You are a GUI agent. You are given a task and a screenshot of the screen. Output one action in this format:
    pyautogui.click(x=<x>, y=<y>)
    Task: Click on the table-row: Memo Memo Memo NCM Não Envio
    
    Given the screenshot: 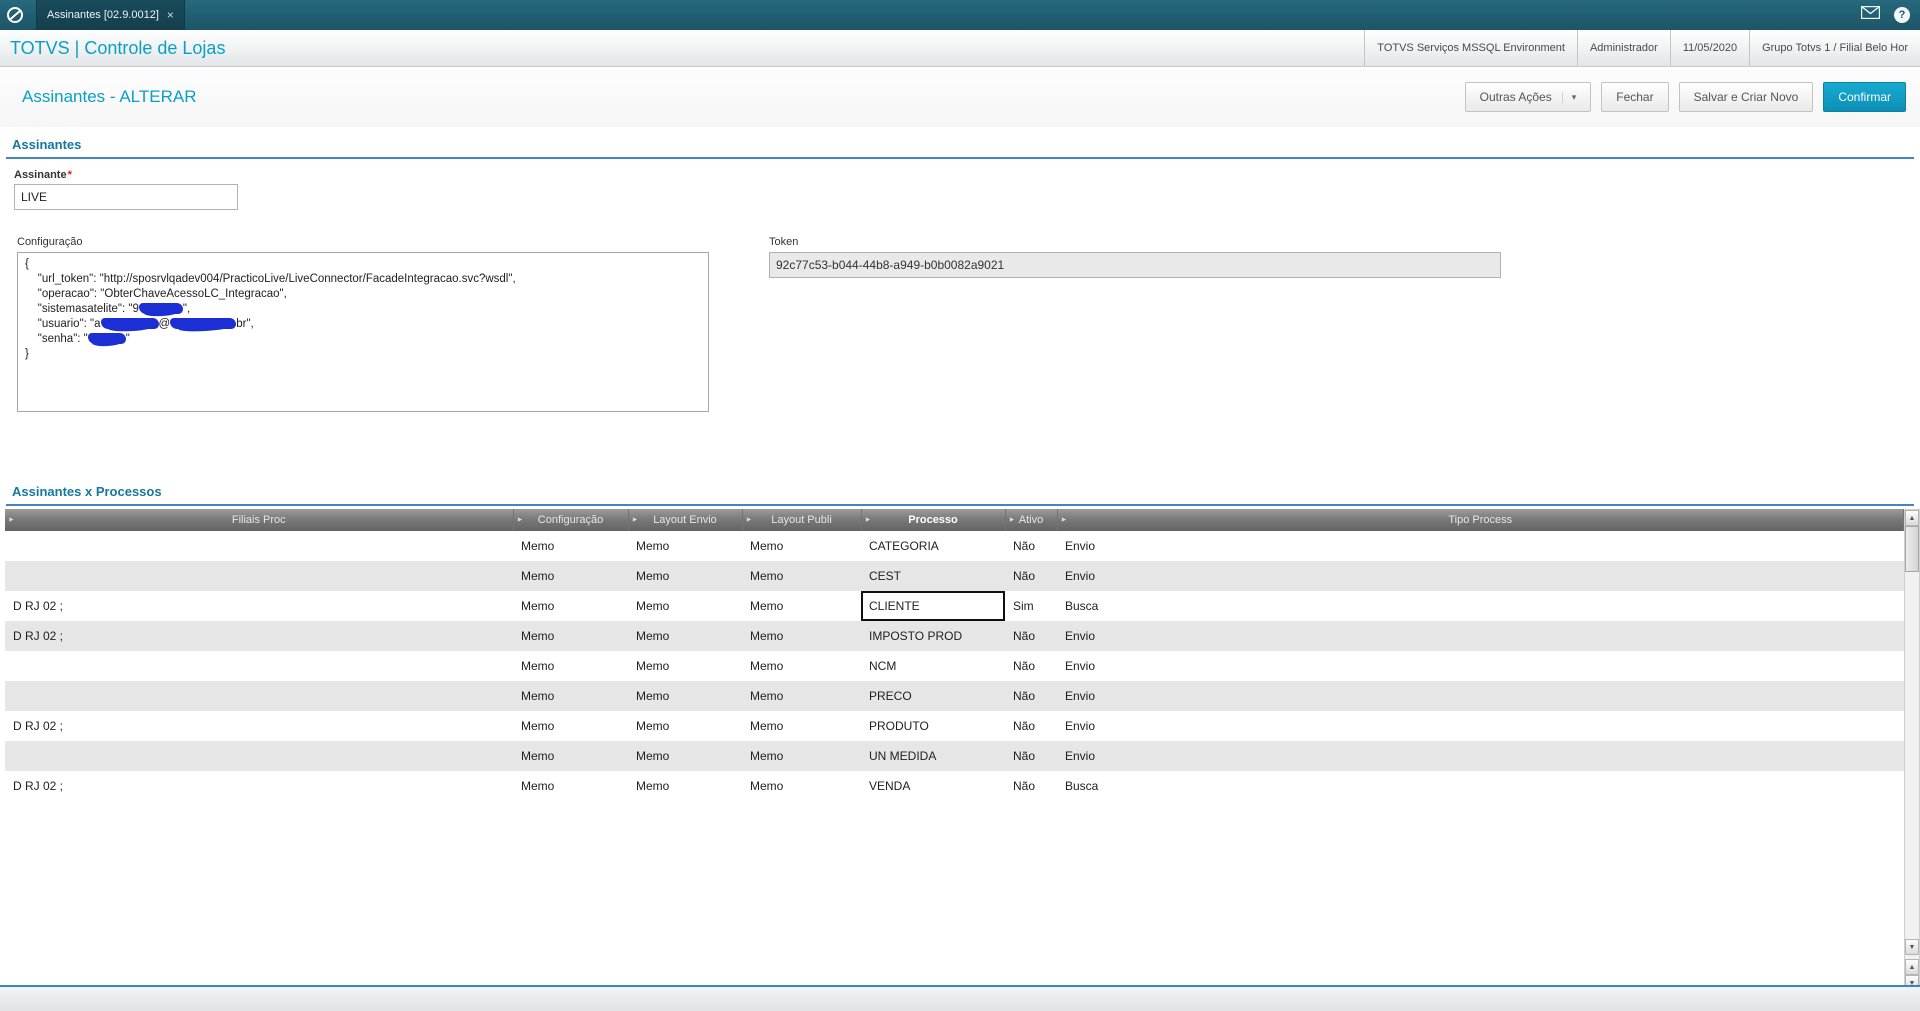 What is the action you would take?
    pyautogui.click(x=954, y=666)
    